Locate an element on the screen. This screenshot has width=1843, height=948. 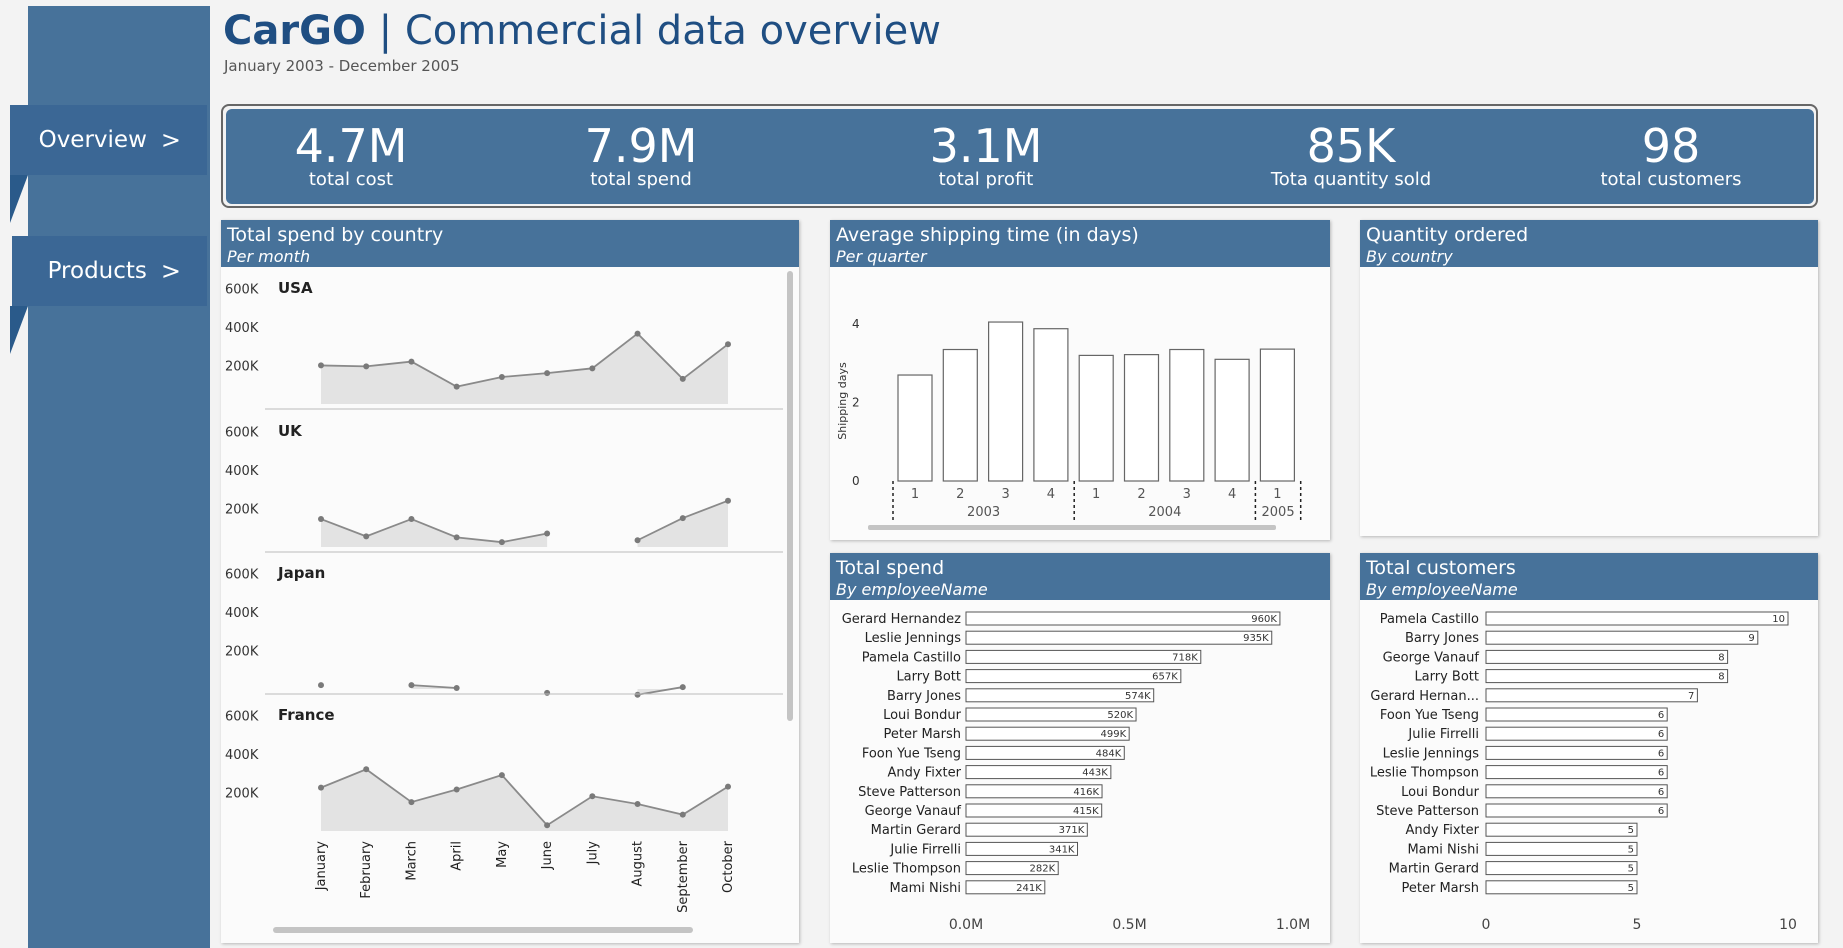
kpi-total-customers: 98 total customers is located at coordinates (1671, 149).